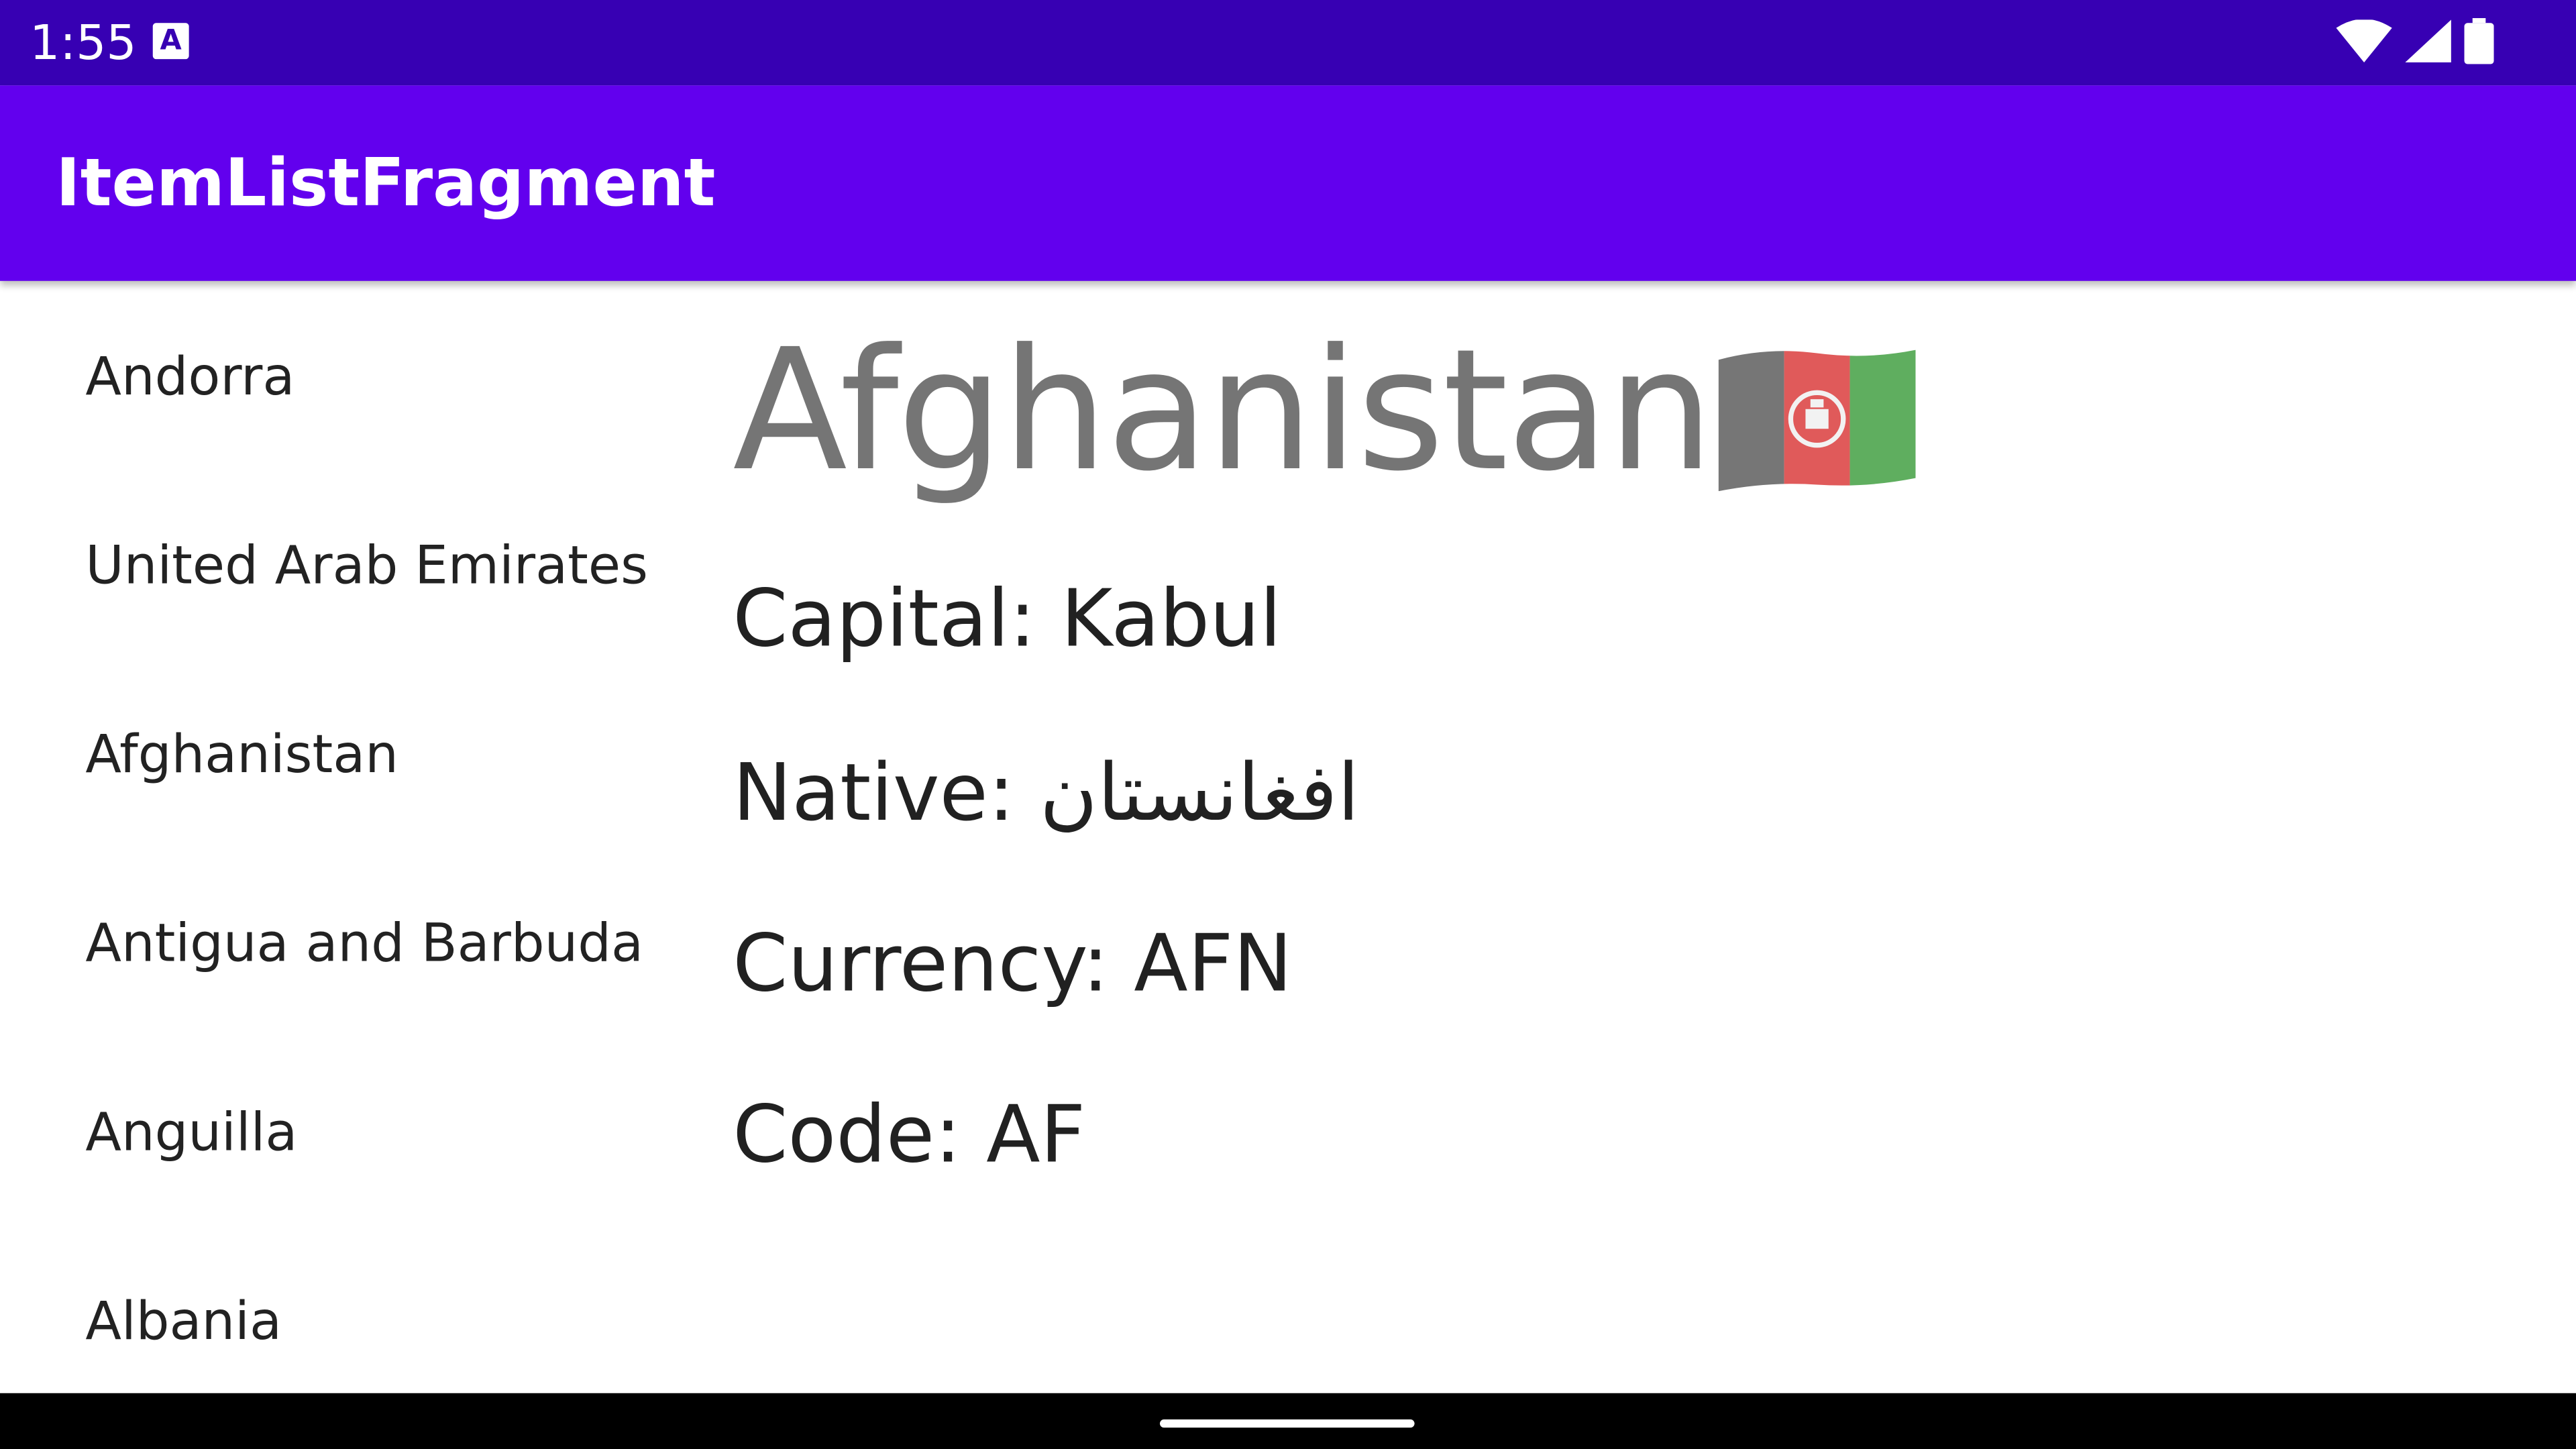 This screenshot has height=1449, width=2576. Describe the element at coordinates (345, 1309) in the screenshot. I see `list-item-albania: Albania` at that location.